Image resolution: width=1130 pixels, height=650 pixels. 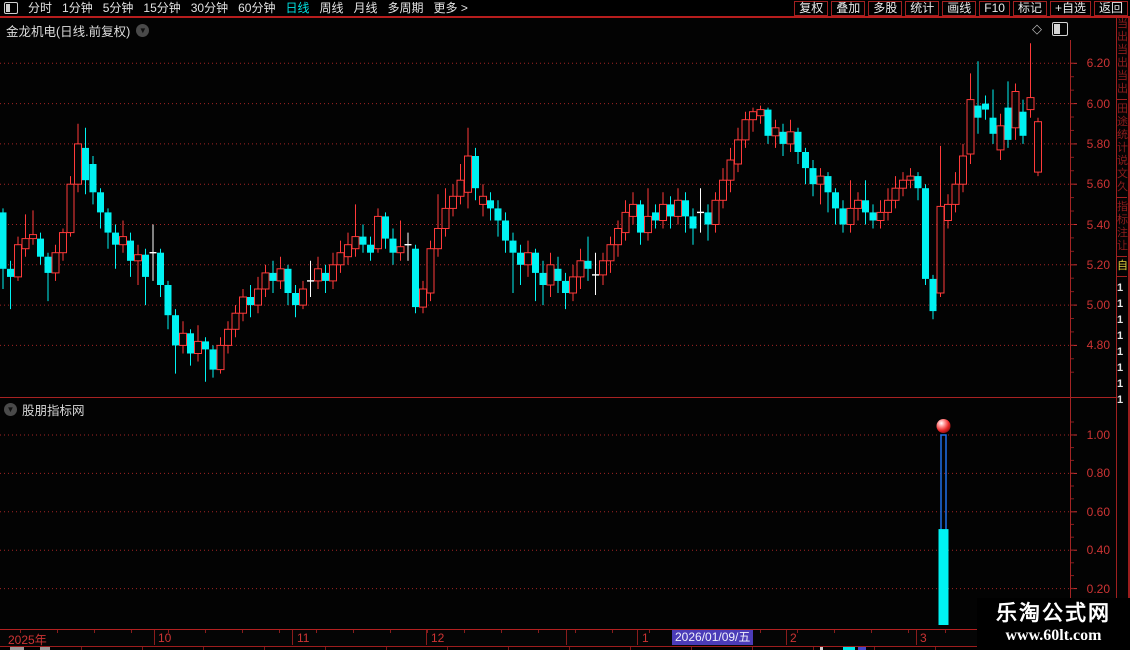 What do you see at coordinates (645, 638) in the screenshot?
I see `time-axis-label: 1` at bounding box center [645, 638].